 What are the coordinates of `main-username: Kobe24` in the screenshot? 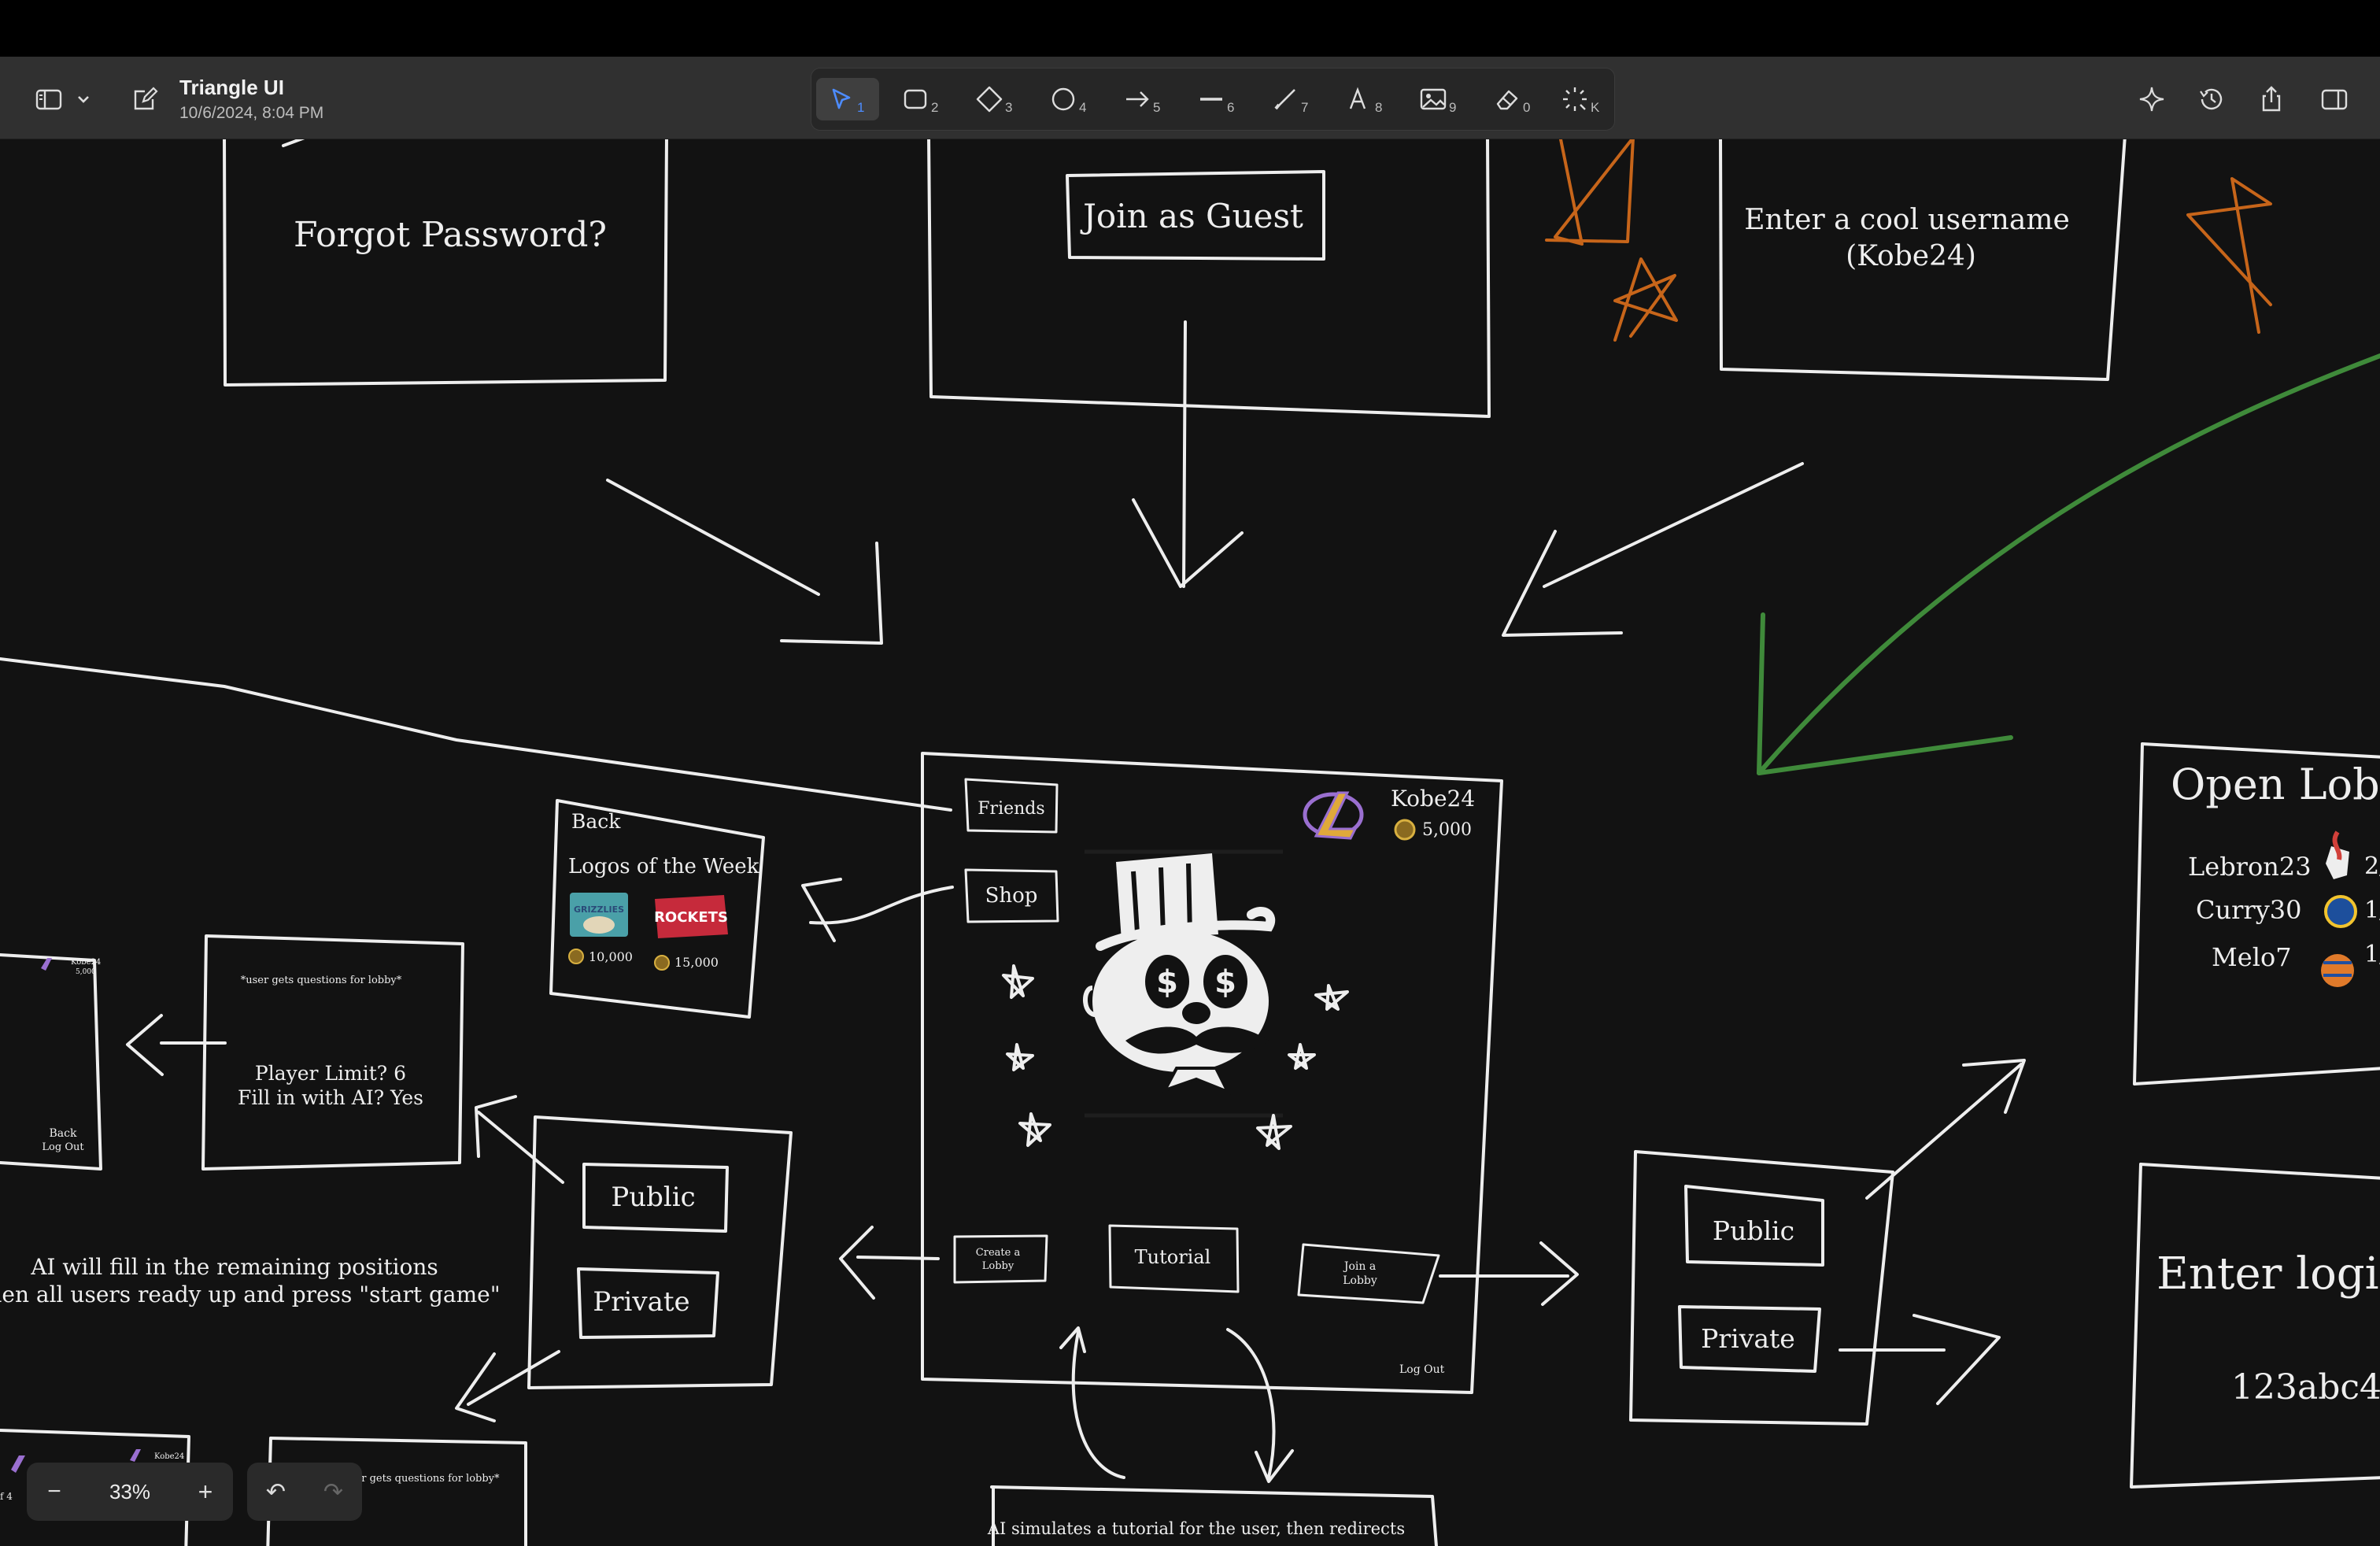 It's located at (1433, 799).